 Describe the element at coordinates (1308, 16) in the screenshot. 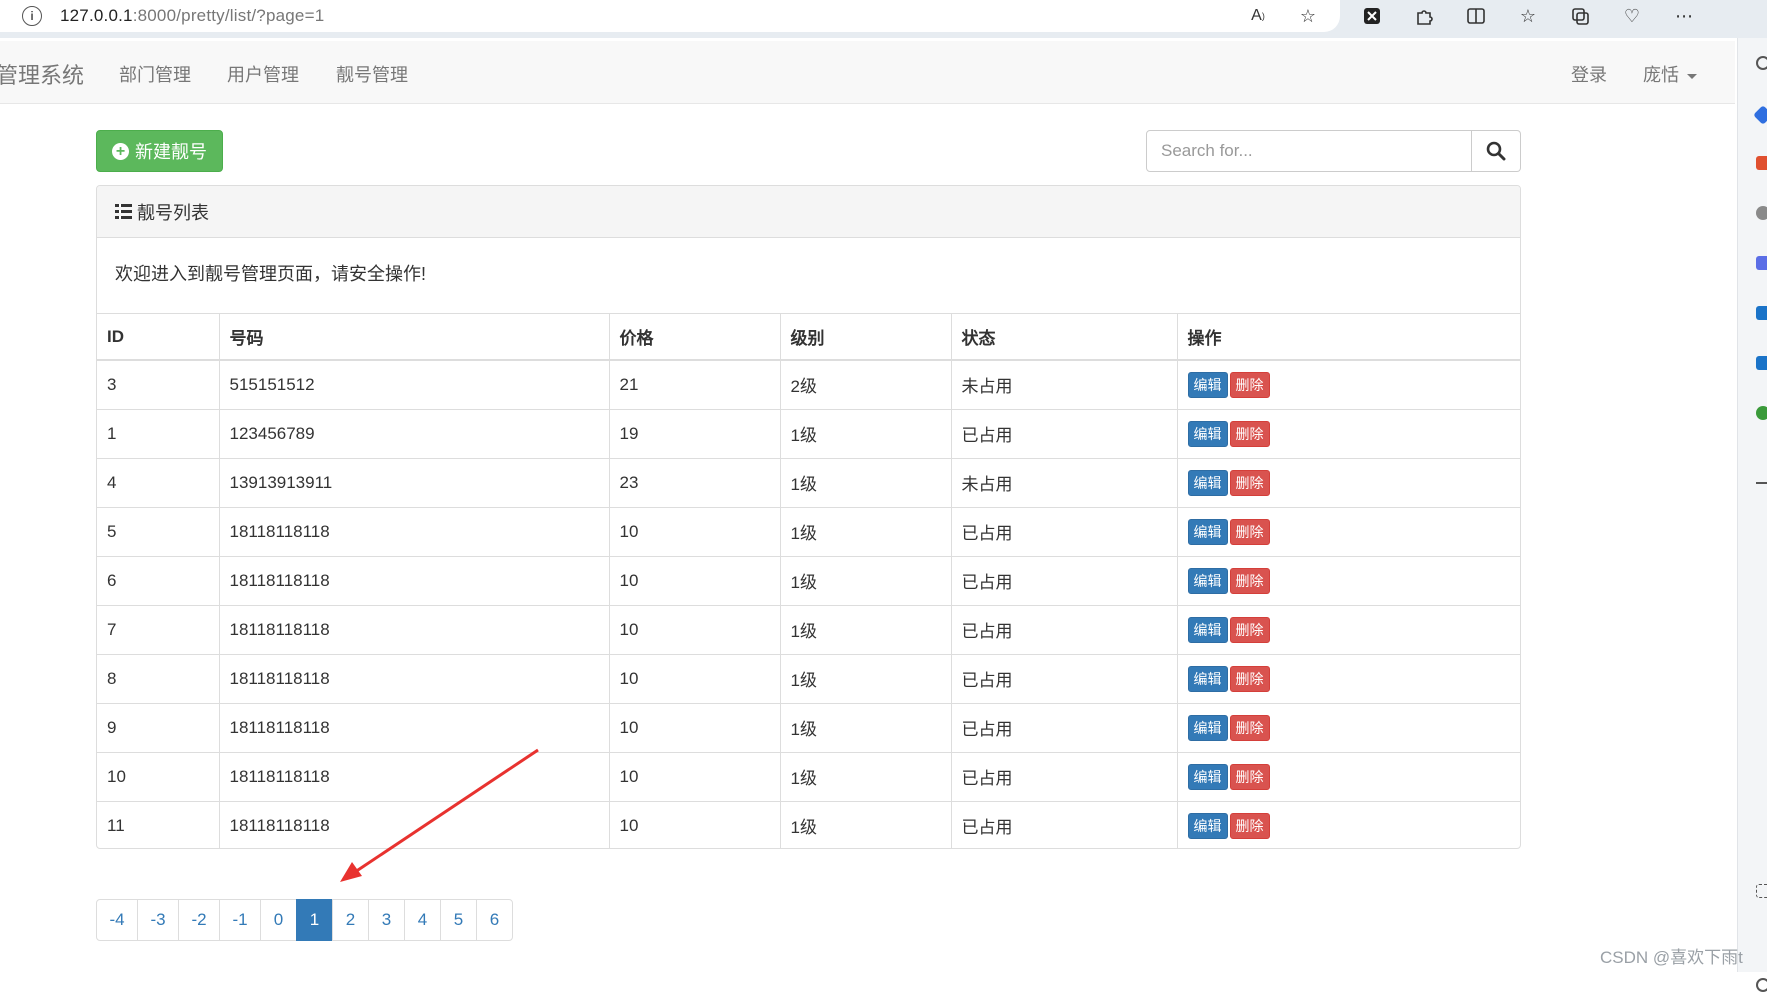

I see `favorite-star-icon: ☆` at that location.